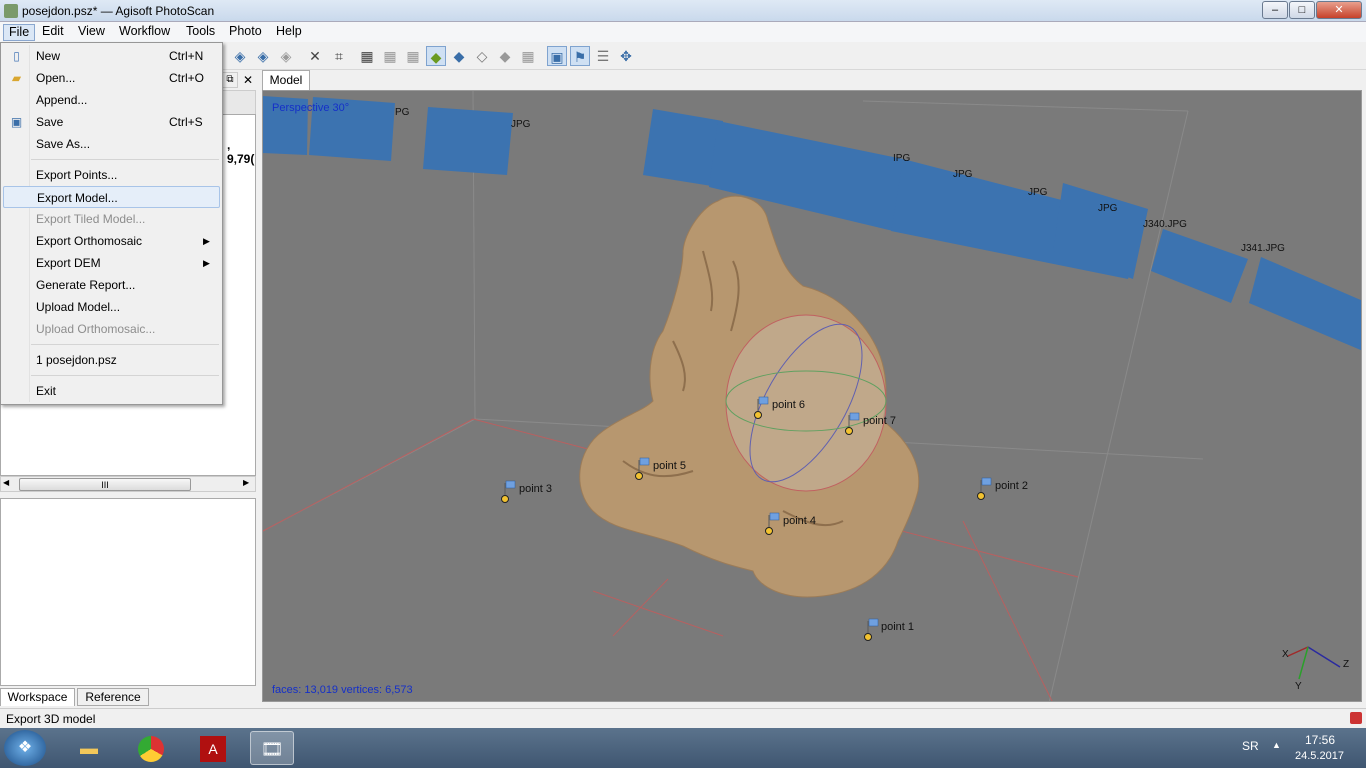 This screenshot has width=1366, height=768. I want to click on projection-label: Perspective 30°, so click(310, 108).